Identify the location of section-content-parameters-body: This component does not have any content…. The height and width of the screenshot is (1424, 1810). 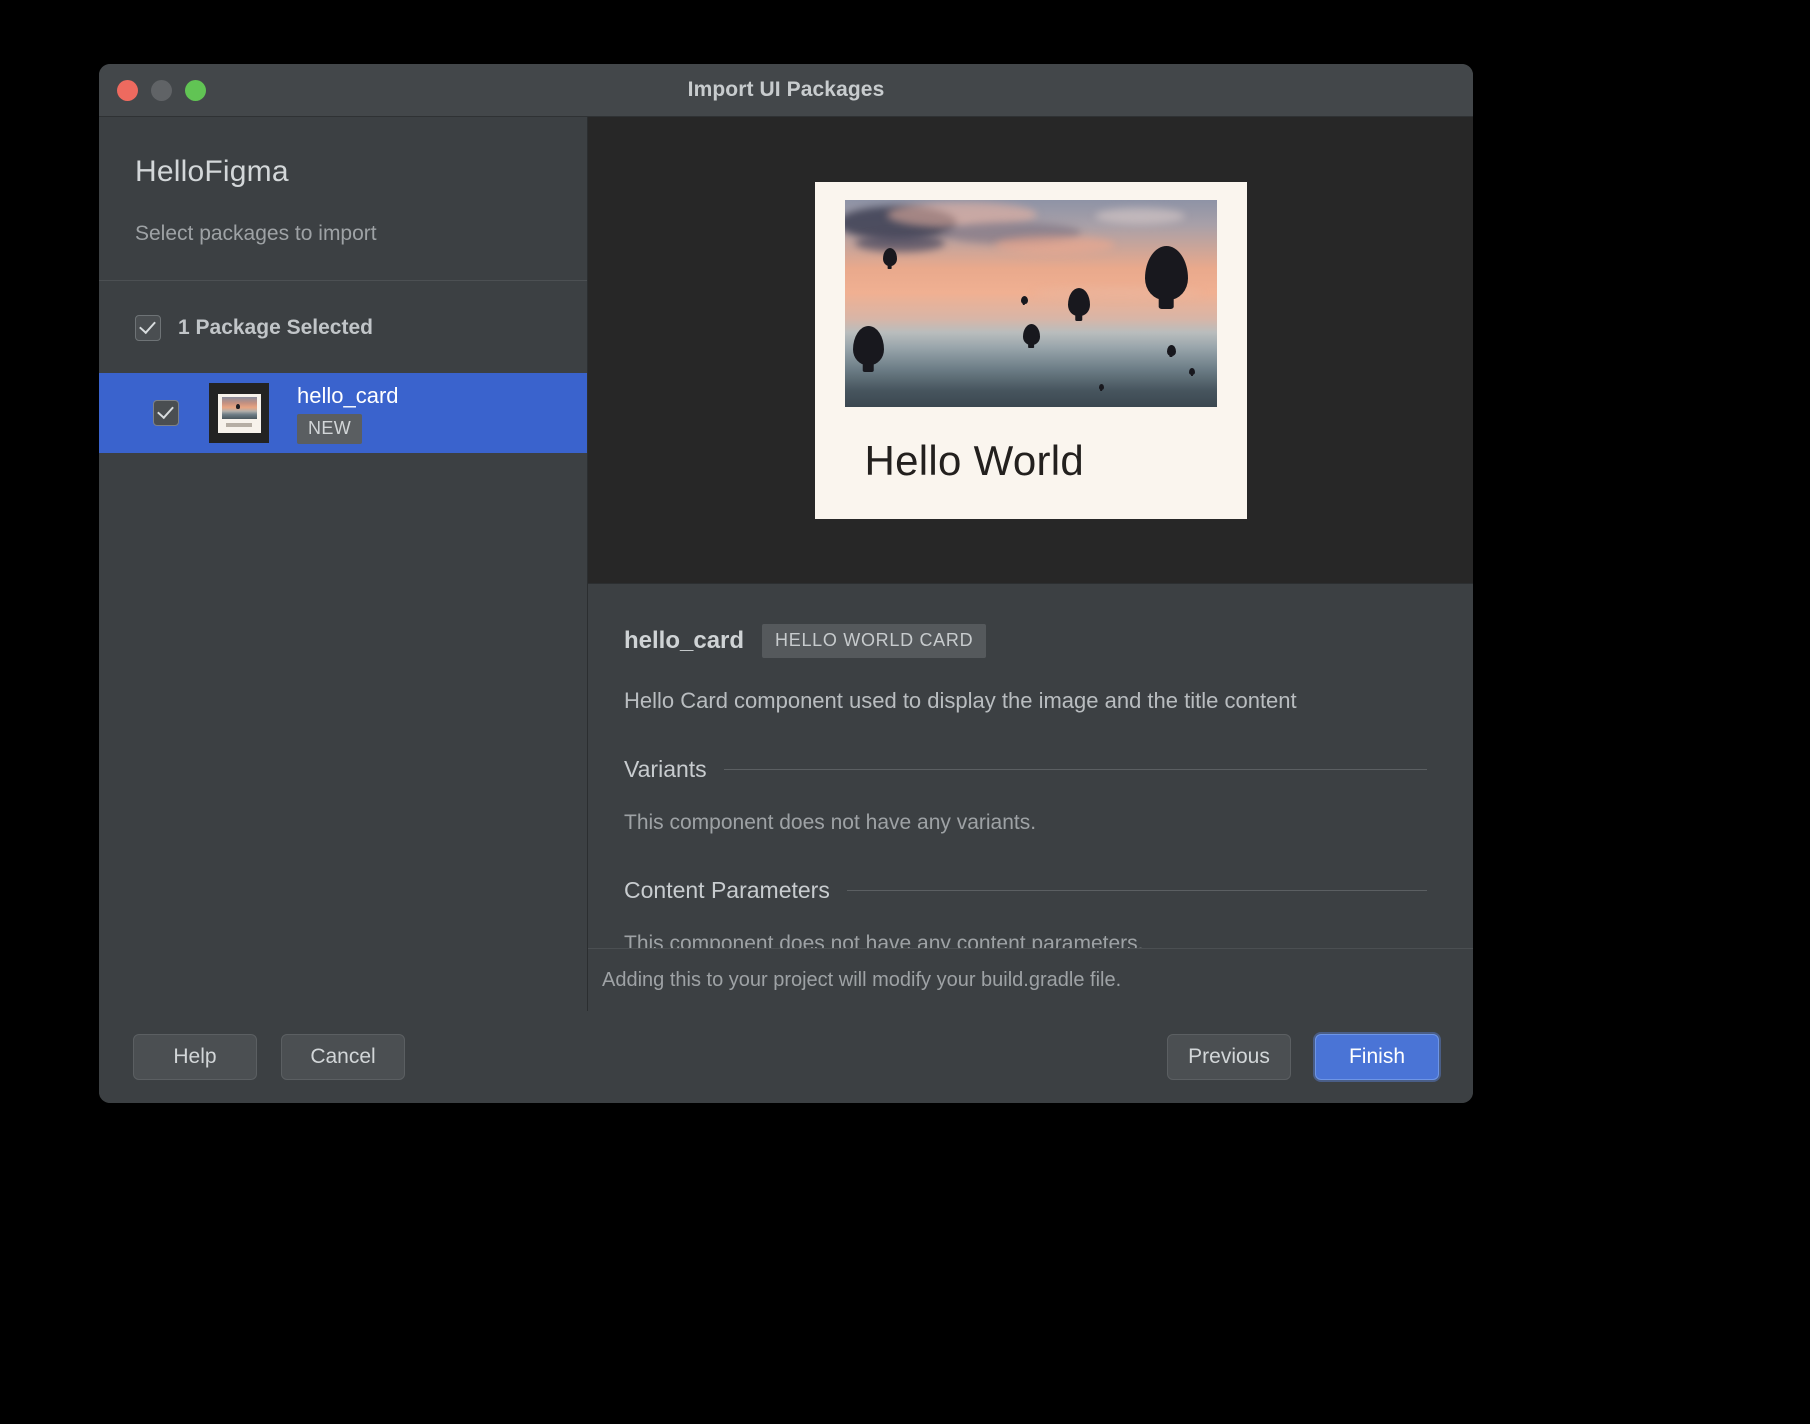
(884, 940).